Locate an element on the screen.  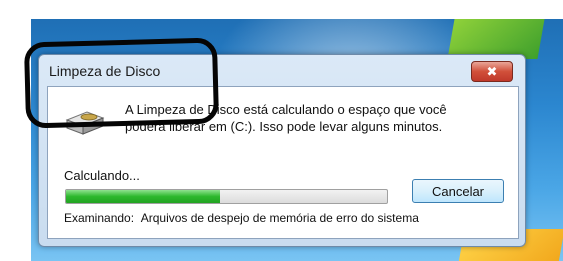
progress-fill is located at coordinates (143, 196).